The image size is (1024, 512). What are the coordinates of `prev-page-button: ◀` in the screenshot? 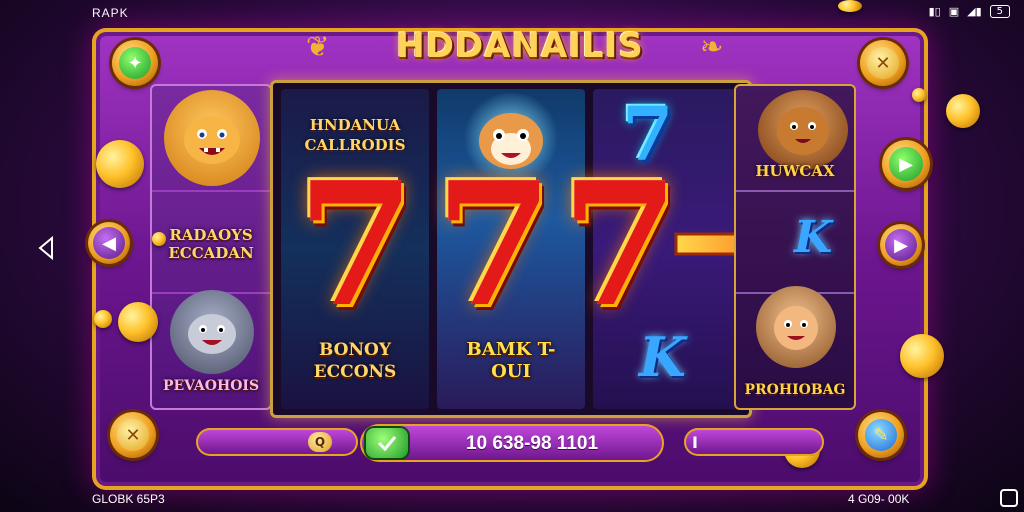 It's located at (109, 243).